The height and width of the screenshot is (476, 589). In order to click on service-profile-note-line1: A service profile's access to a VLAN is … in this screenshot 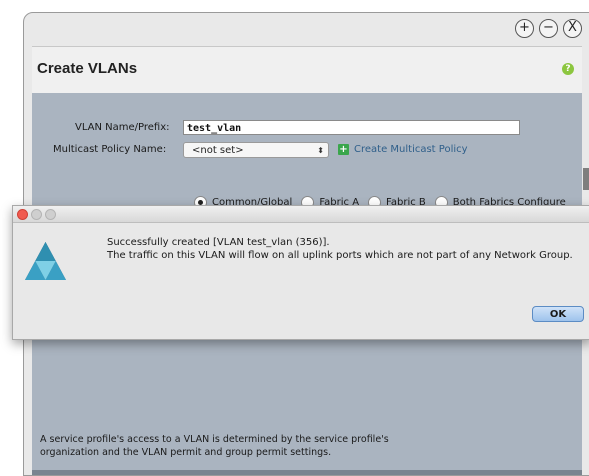, I will do `click(214, 439)`.